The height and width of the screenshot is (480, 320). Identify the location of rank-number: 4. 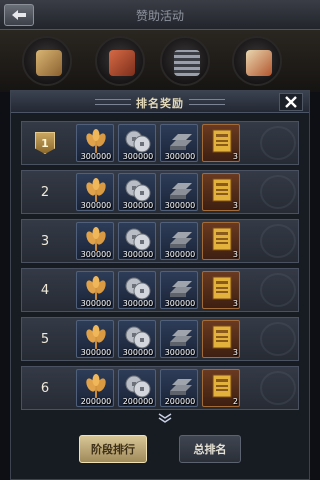
(45, 290).